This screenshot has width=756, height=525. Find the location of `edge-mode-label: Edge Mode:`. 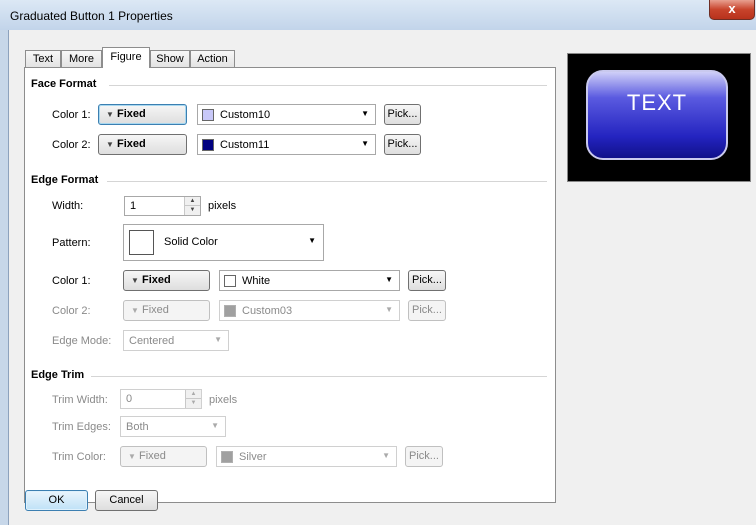

edge-mode-label: Edge Mode: is located at coordinates (82, 341).